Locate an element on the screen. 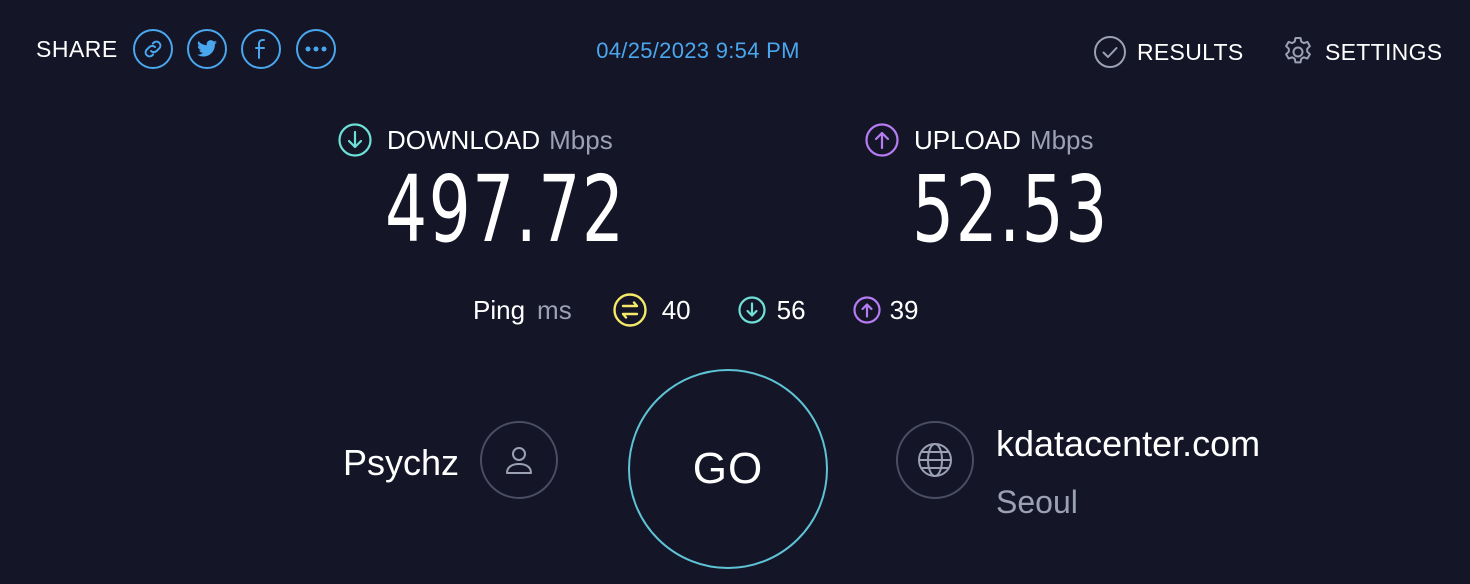 The height and width of the screenshot is (584, 1470). upload-arrow-icon is located at coordinates (882, 140).